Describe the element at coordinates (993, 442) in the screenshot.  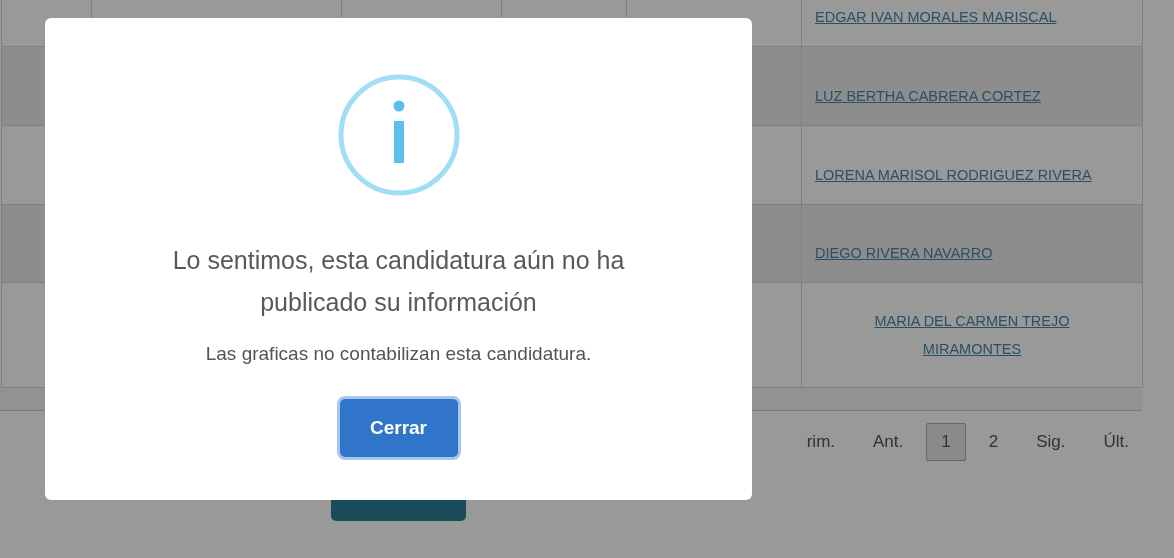
I see `page-link: 2` at that location.